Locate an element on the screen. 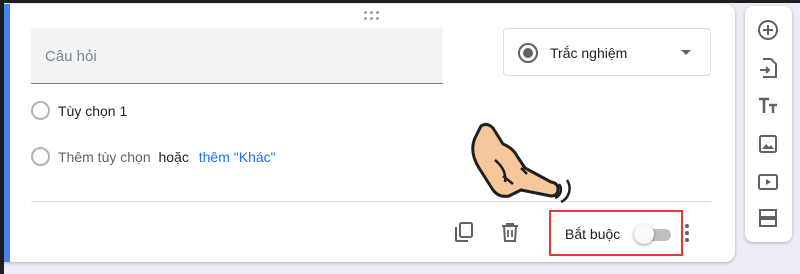 The width and height of the screenshot is (800, 274). question-type-label: Trắc nghiệm is located at coordinates (589, 53).